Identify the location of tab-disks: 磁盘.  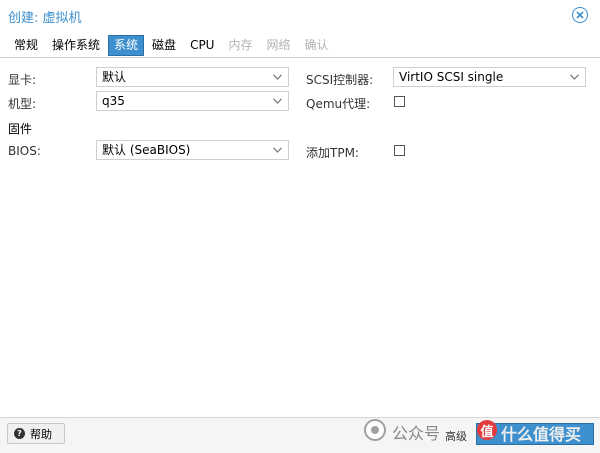
(164, 45).